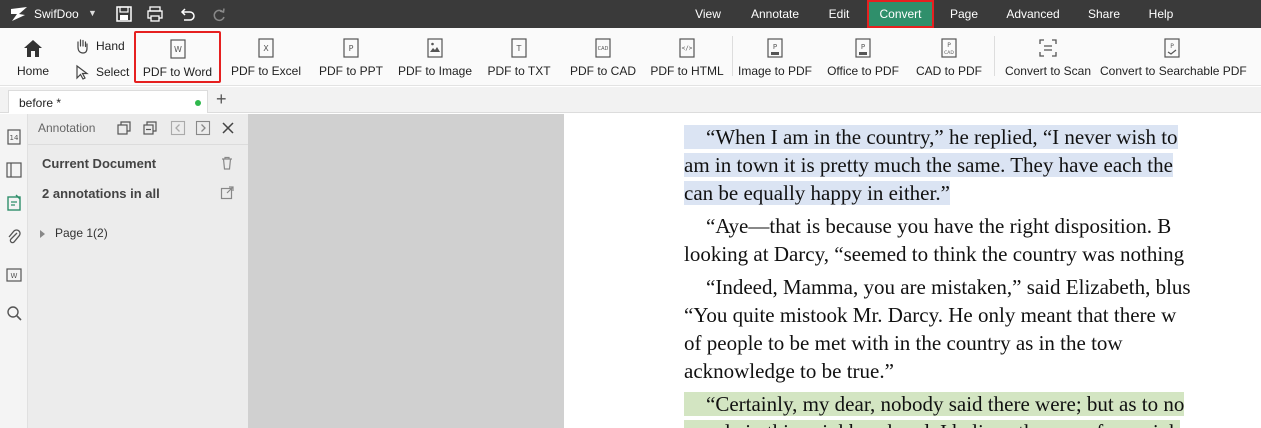 This screenshot has width=1261, height=428. Describe the element at coordinates (266, 71) in the screenshot. I see `pdf-to-excel-label: PDF to Excel` at that location.